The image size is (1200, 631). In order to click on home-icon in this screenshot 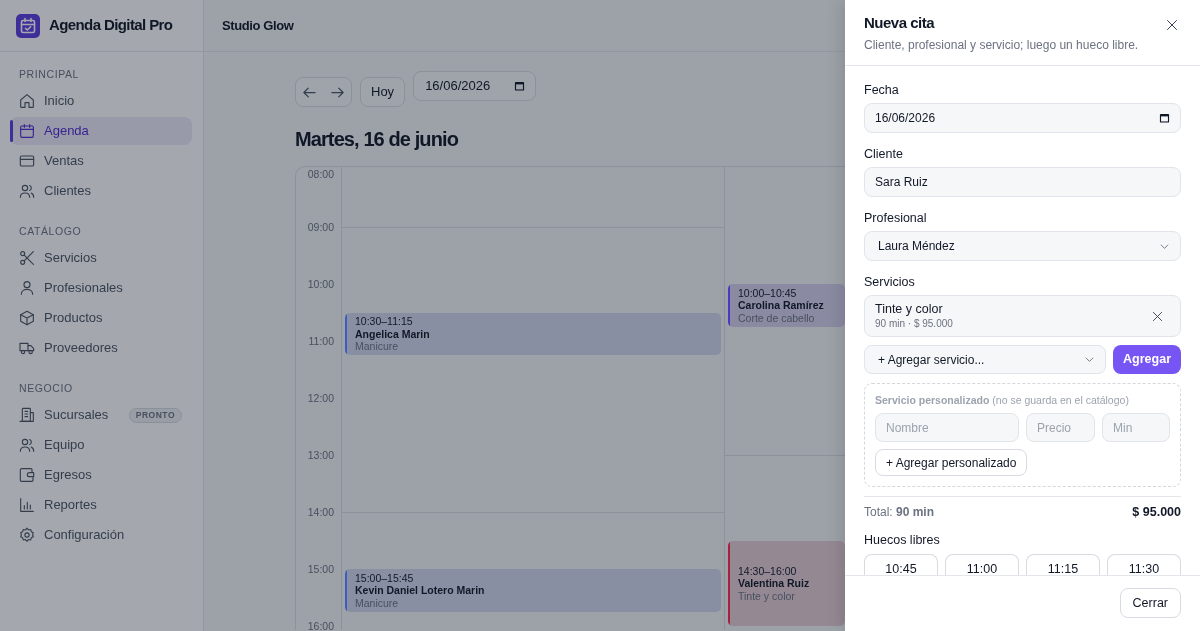, I will do `click(27, 101)`.